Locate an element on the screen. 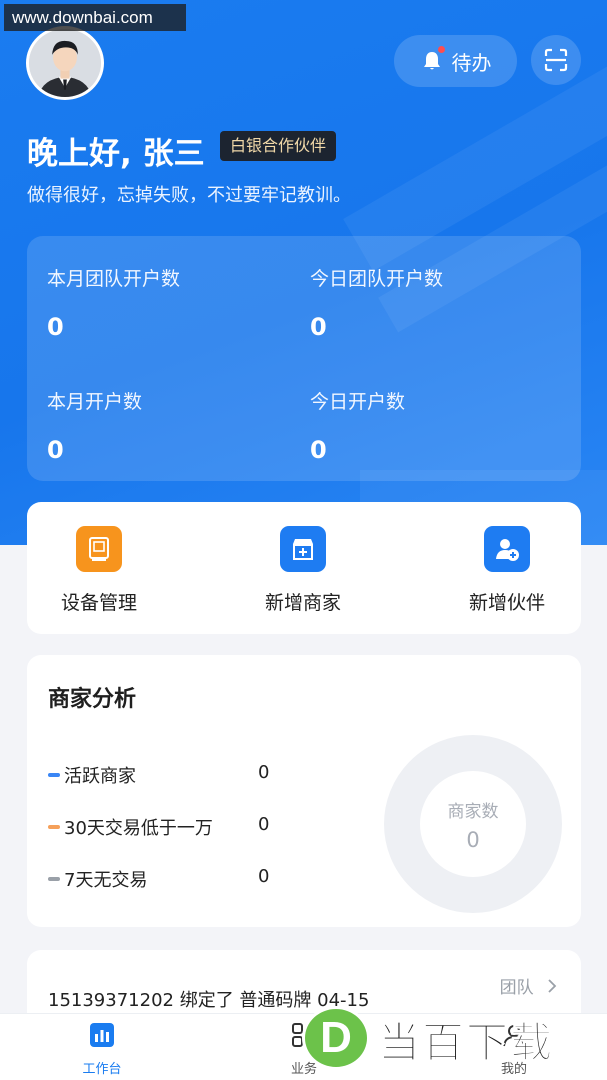 The height and width of the screenshot is (1080, 607). legend-no-transactions: 7天无交易 is located at coordinates (97, 879).